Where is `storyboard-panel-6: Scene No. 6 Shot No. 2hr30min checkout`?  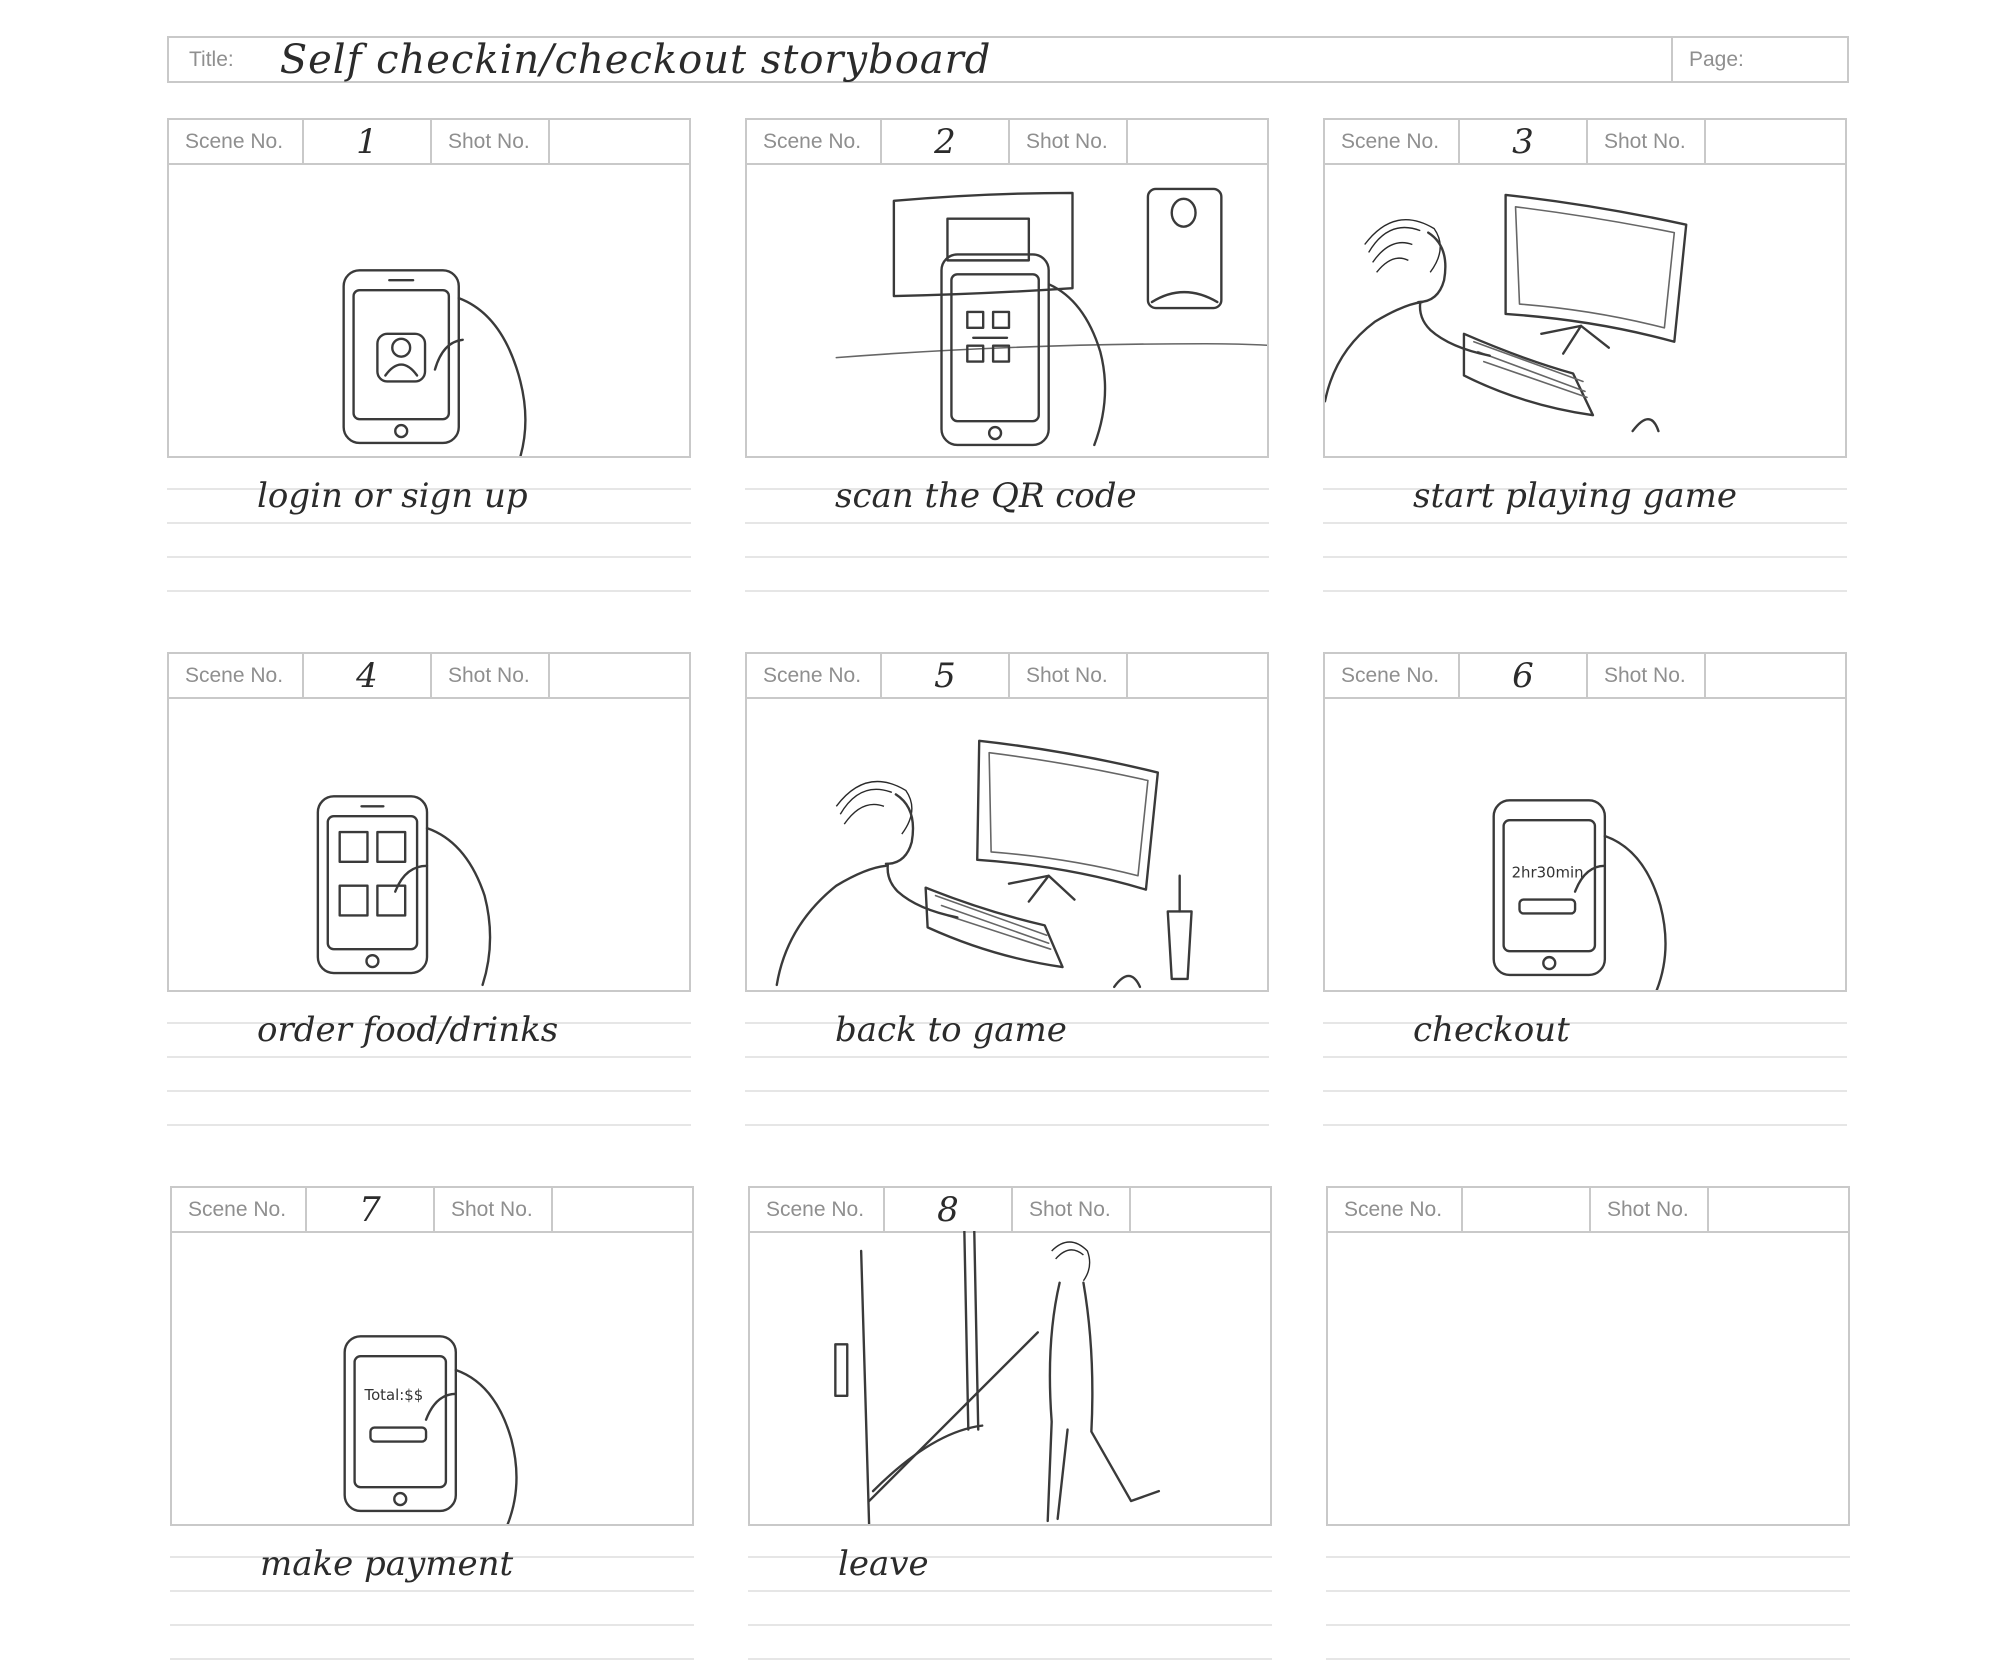
storyboard-panel-6: Scene No. 6 Shot No. 2hr30min checkout is located at coordinates (1585, 897).